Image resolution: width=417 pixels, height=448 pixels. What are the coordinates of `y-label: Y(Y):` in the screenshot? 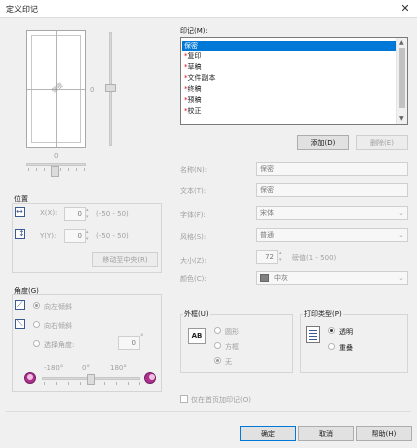 It's located at (48, 236).